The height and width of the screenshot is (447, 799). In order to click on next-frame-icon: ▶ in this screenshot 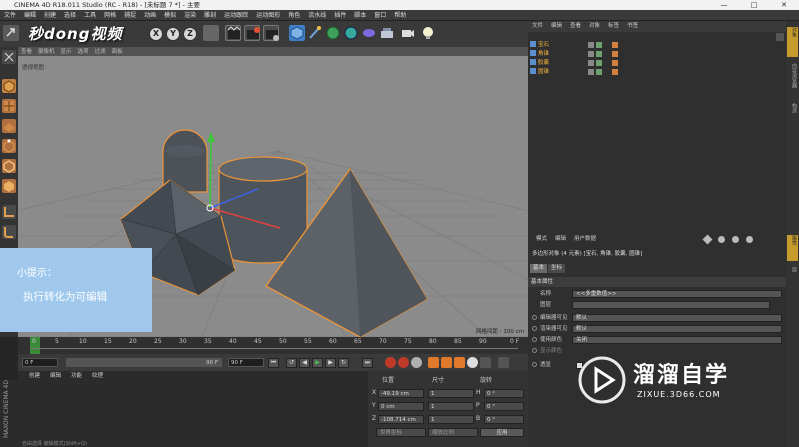, I will do `click(330, 363)`.